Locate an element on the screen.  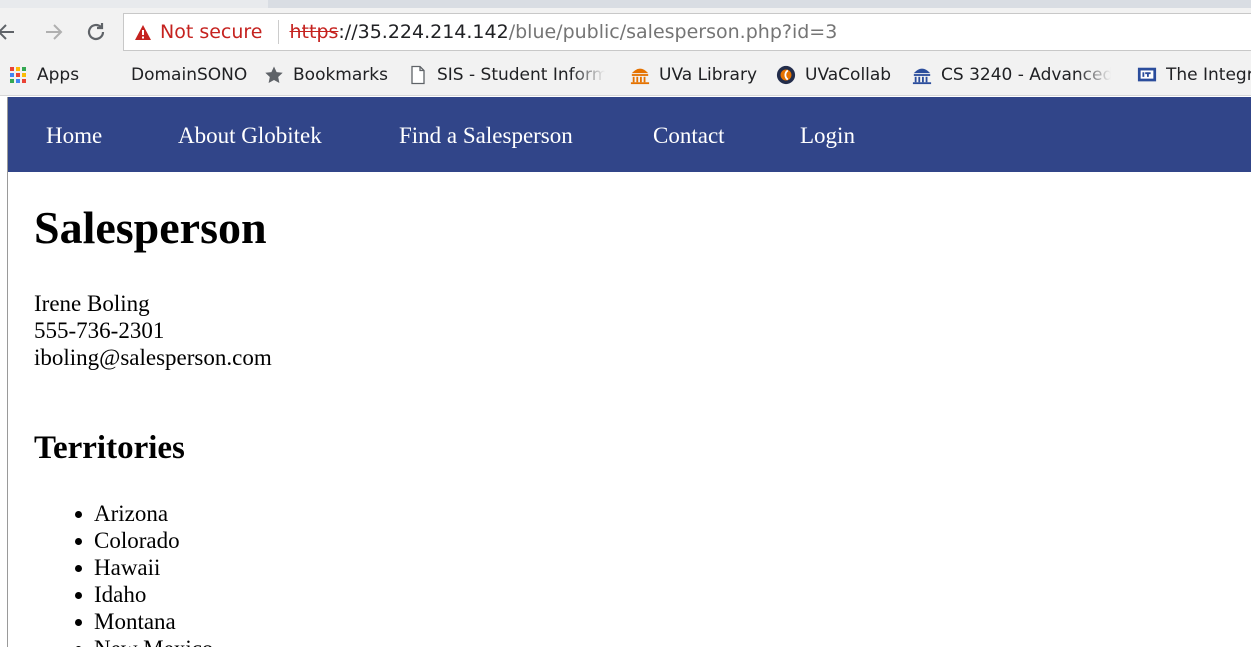
bookmark-cs3240: CS 3240 - Advanced S is located at coordinates (1011, 75).